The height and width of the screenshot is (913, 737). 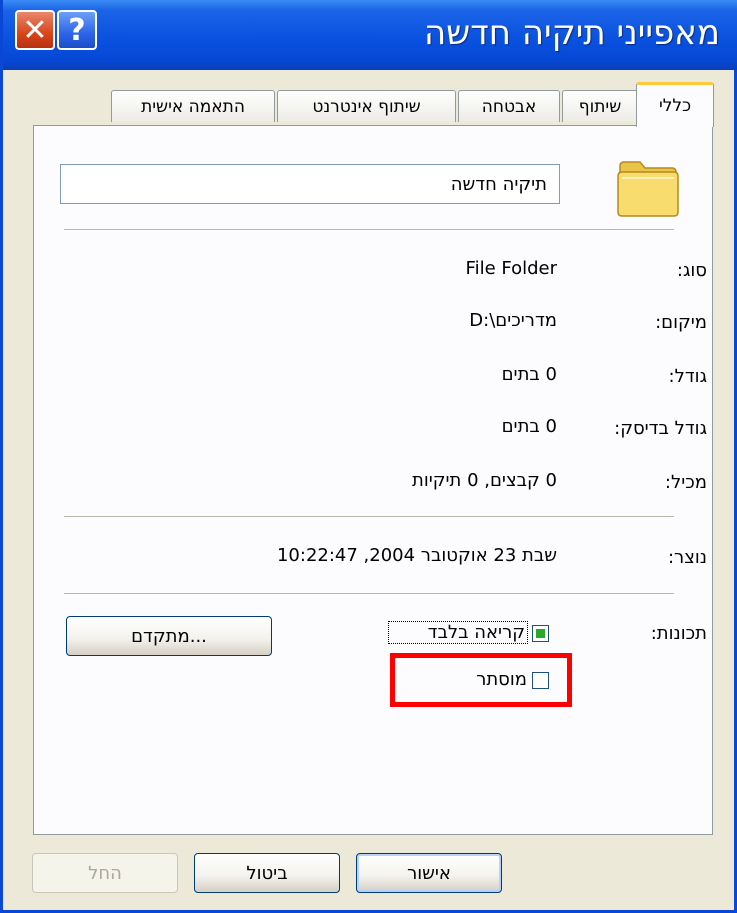 I want to click on indeterminate-mark, so click(x=540, y=633).